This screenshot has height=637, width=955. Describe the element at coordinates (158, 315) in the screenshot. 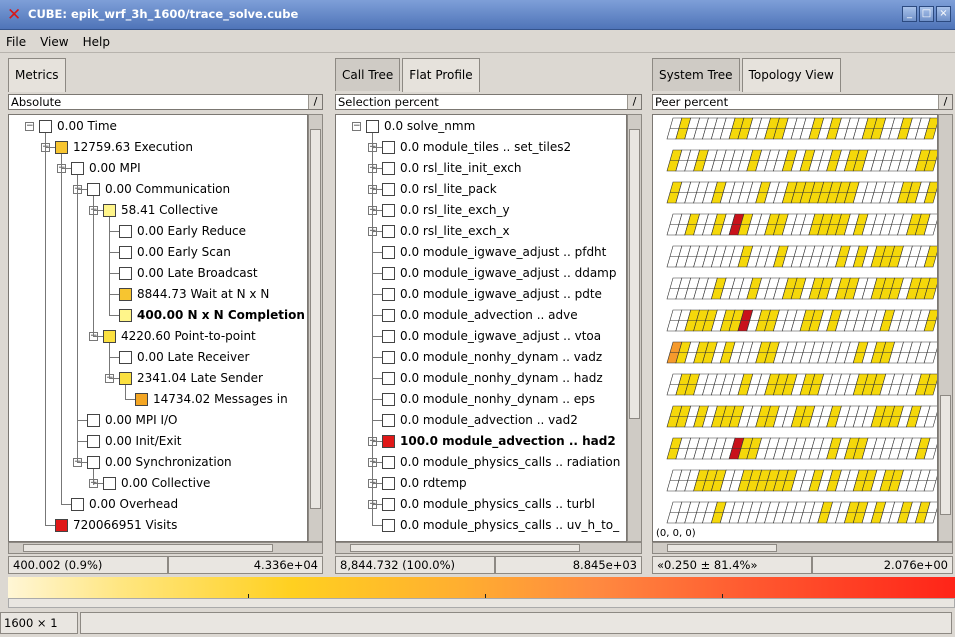

I see `tree-row: 400.00 N x N Completion` at that location.